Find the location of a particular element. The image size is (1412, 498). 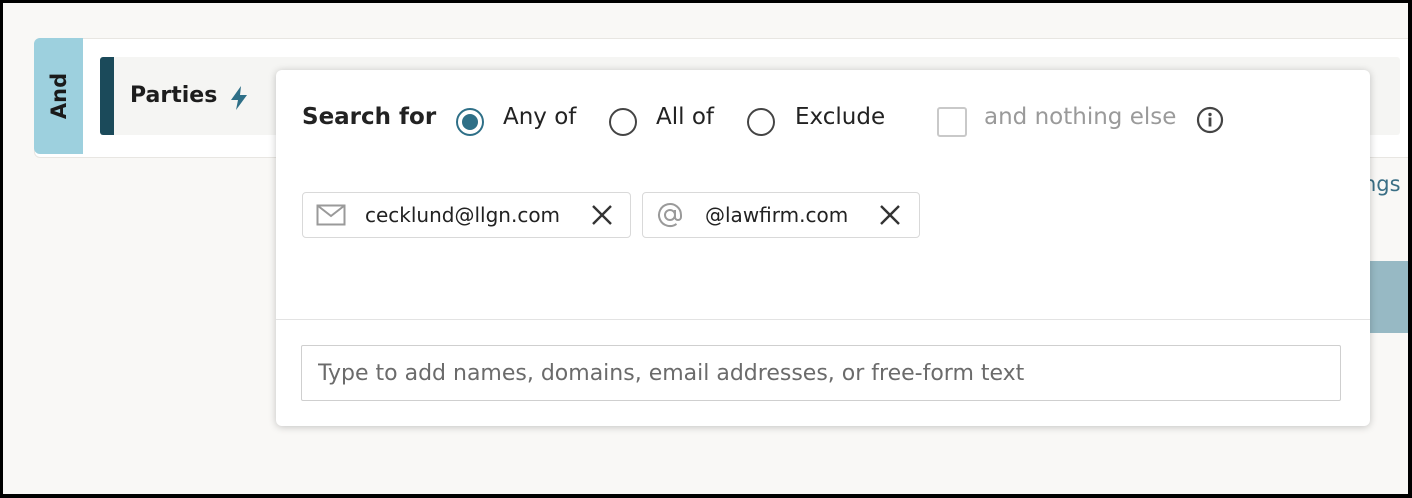

parties-filter-title: Parties is located at coordinates (174, 95).